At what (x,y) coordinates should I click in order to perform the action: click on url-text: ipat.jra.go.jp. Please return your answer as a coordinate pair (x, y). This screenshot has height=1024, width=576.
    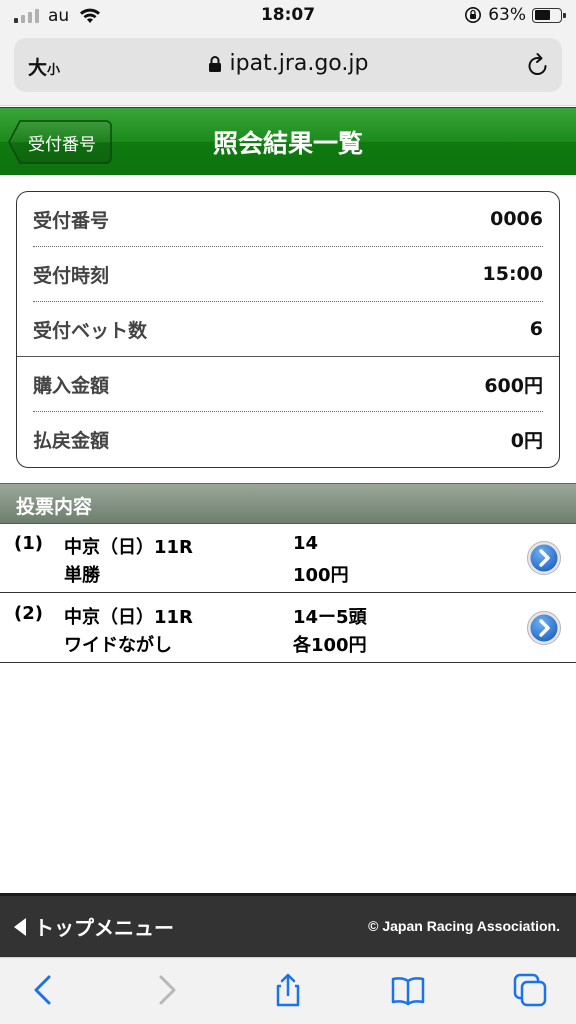
    Looking at the image, I should click on (299, 63).